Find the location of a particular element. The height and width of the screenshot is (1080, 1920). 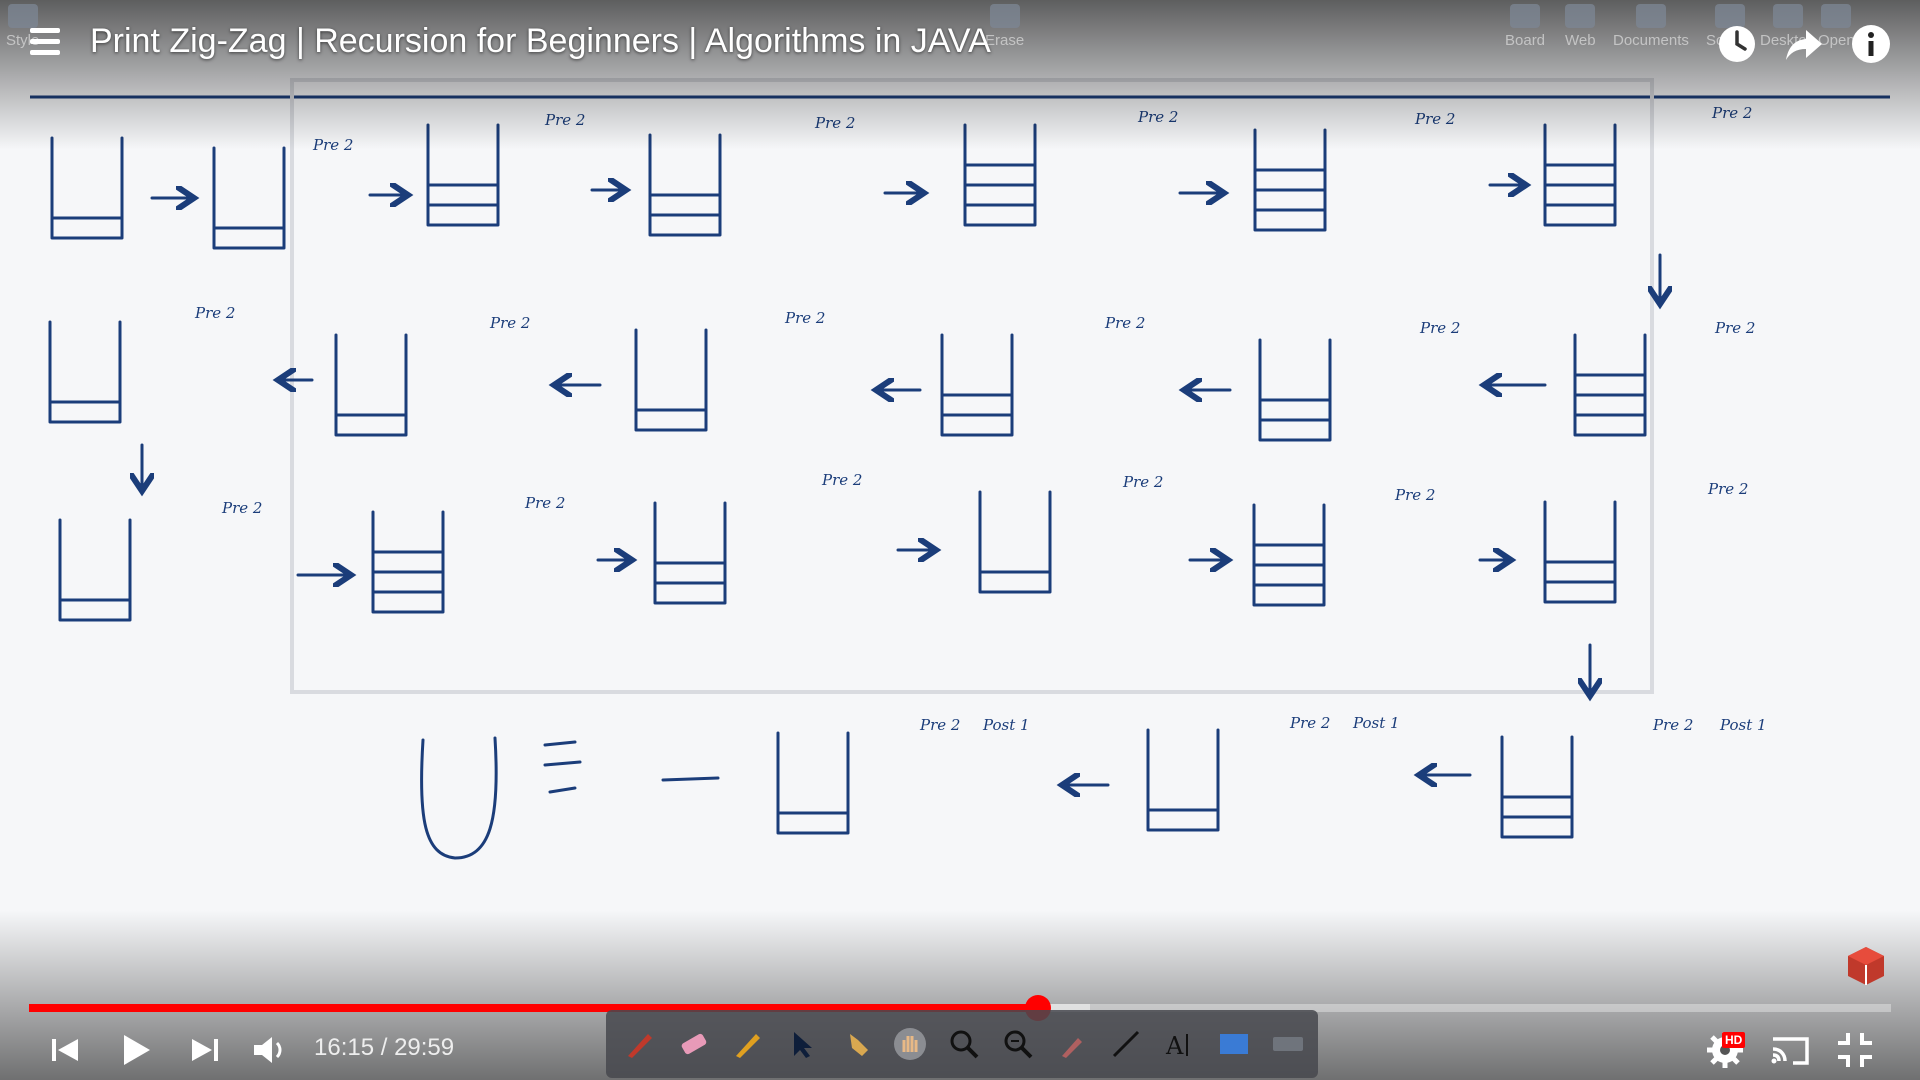

toolbar-documents: Documents is located at coordinates (1651, 26).